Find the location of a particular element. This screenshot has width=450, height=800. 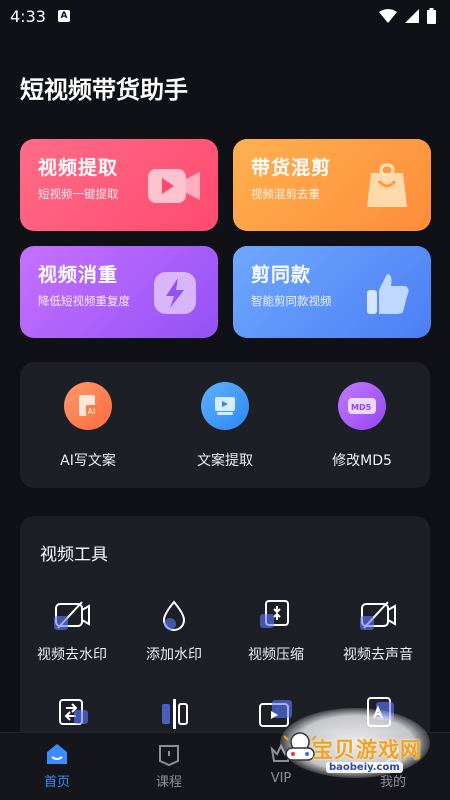

battery-icon is located at coordinates (431, 16).